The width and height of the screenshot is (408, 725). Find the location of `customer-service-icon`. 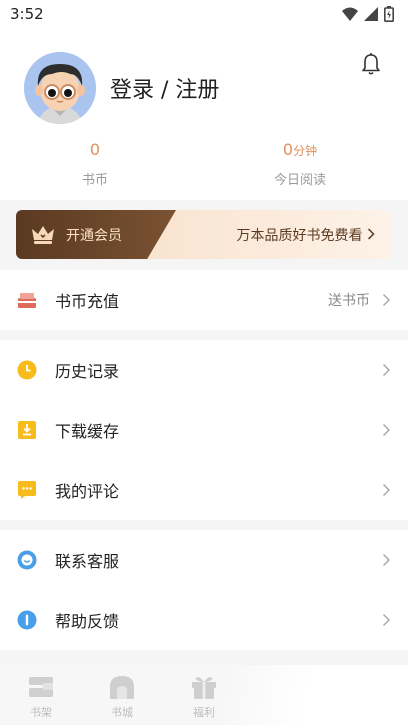

customer-service-icon is located at coordinates (27, 560).